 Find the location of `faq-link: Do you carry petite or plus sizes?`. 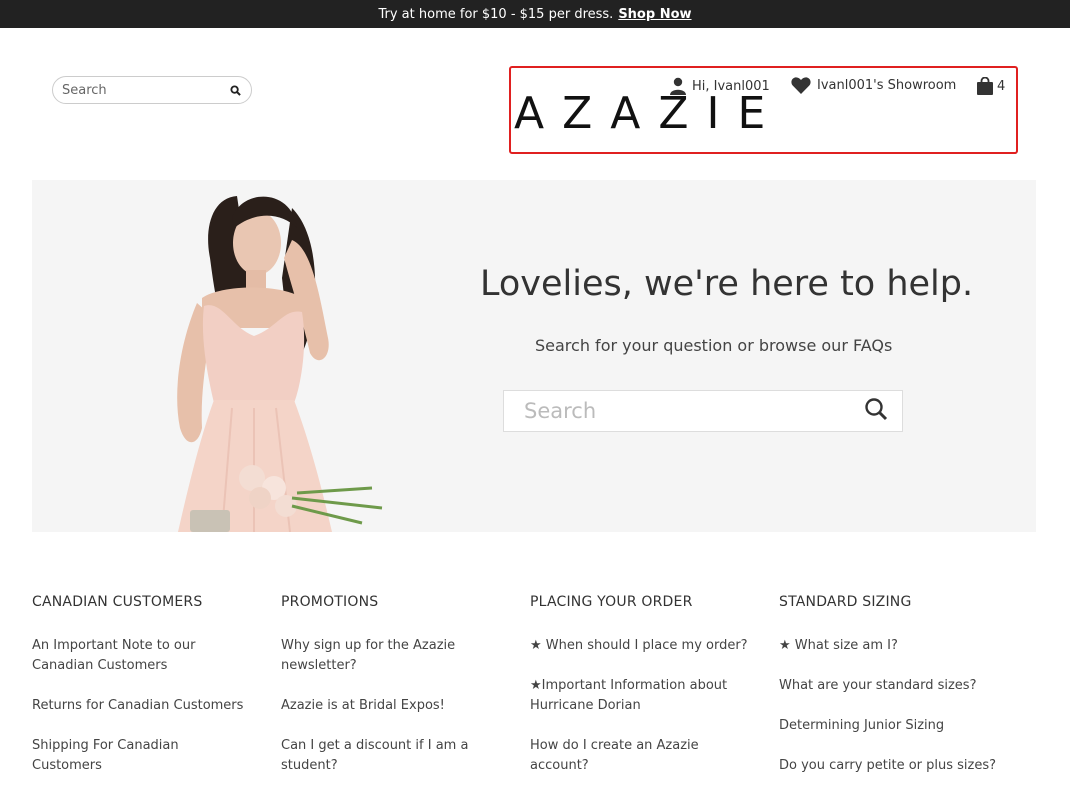

faq-link: Do you carry petite or plus sizes? is located at coordinates (889, 766).